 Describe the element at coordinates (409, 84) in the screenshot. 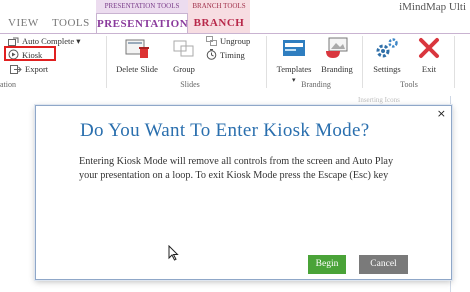

I see `tools-group-label: Tools` at that location.